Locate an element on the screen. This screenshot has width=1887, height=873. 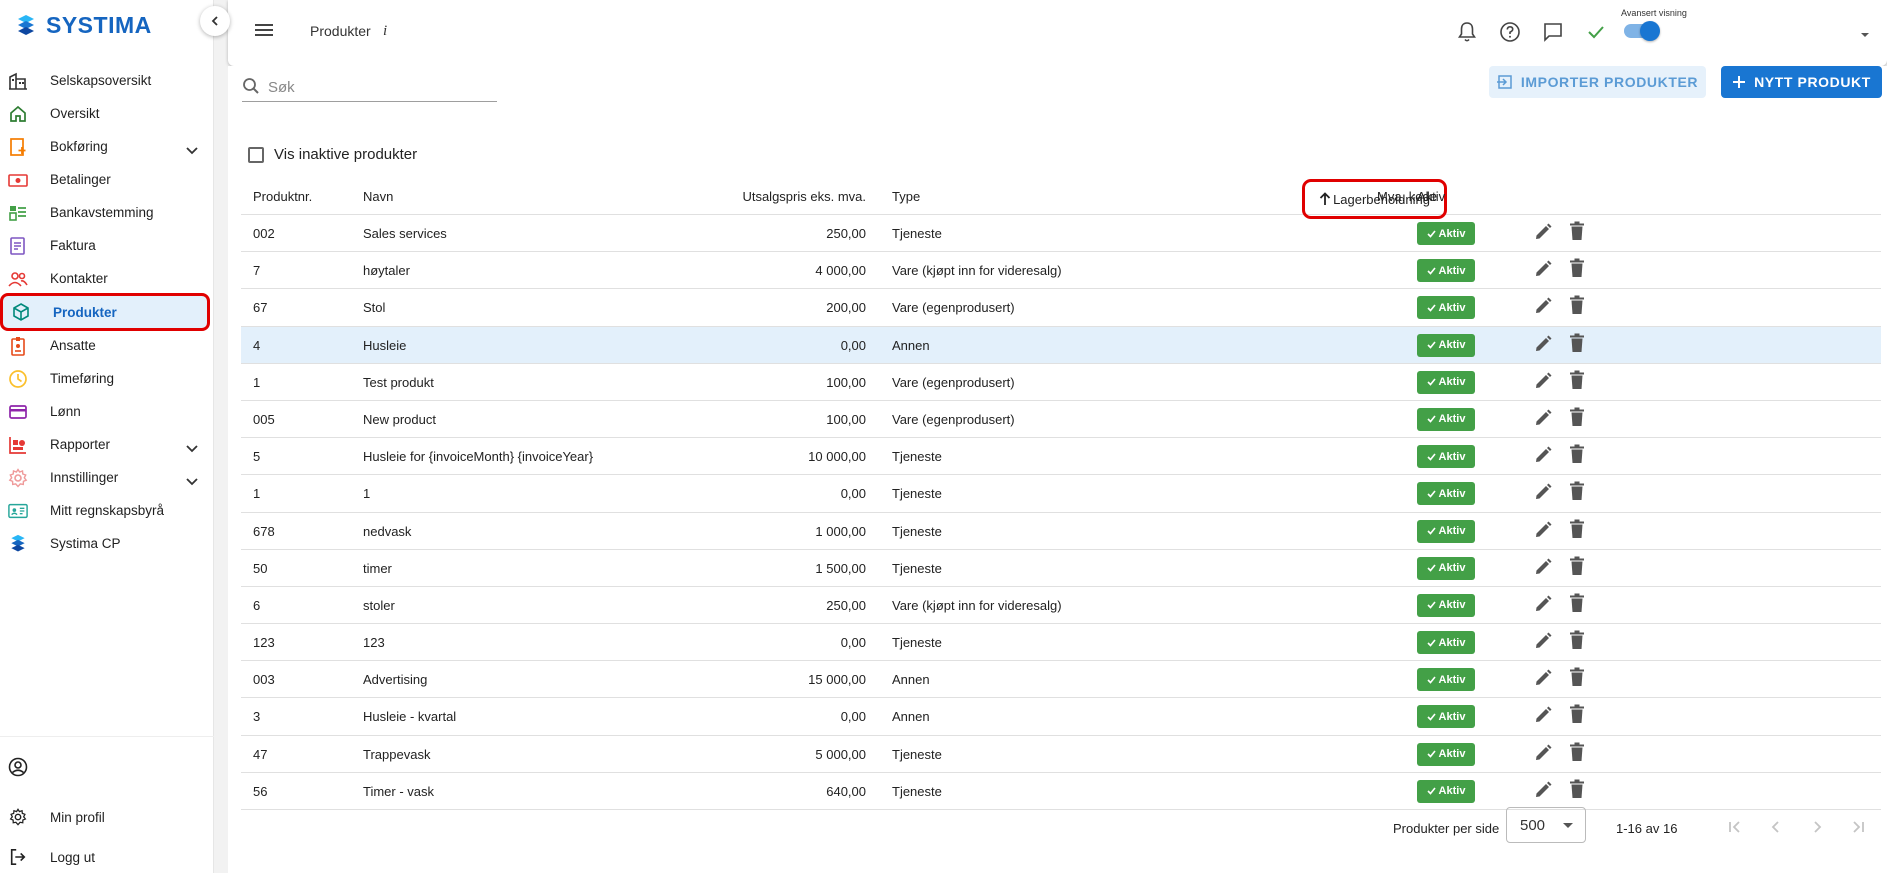
collapse-sidebar-button is located at coordinates (215, 21).